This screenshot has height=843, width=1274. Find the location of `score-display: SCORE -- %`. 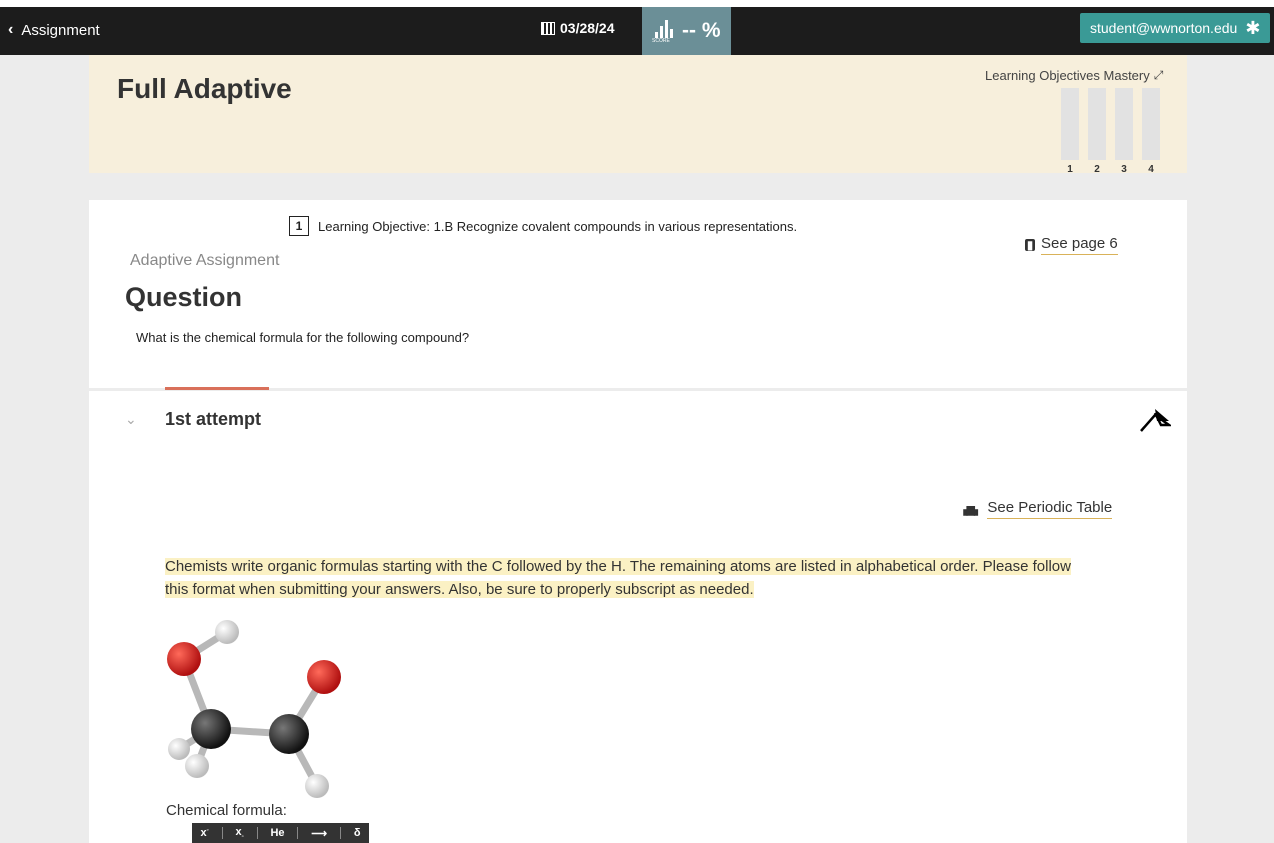

score-display: SCORE -- % is located at coordinates (686, 31).